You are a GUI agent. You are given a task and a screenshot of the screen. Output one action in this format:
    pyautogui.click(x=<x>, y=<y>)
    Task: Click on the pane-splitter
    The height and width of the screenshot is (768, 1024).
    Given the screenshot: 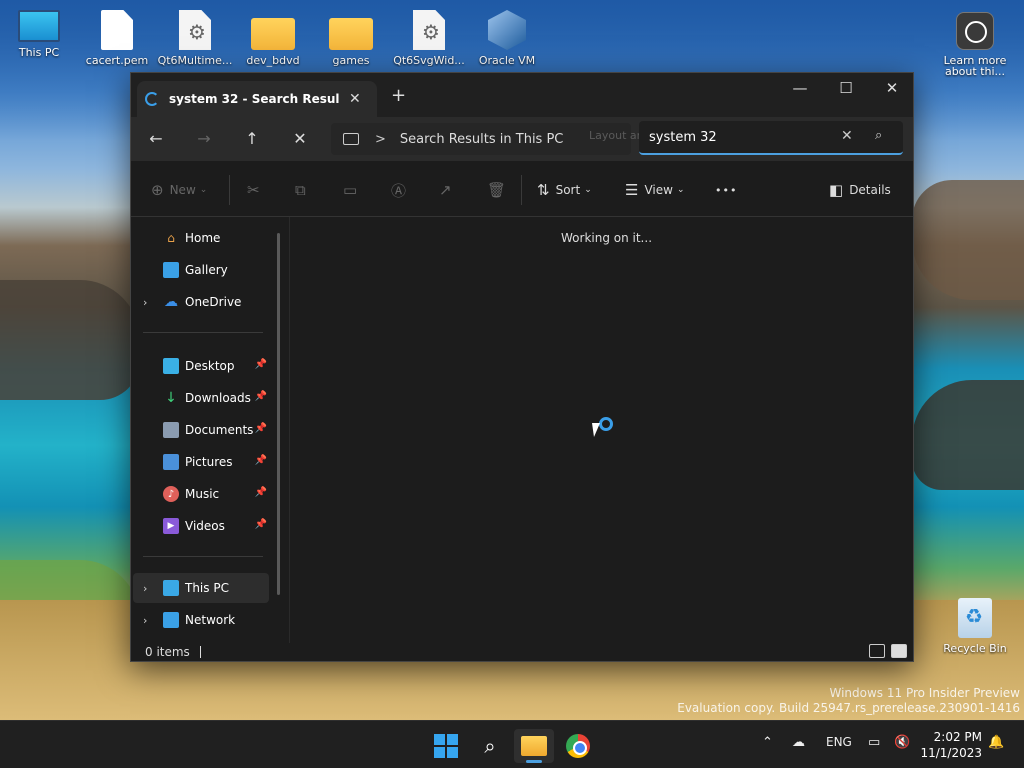 What is the action you would take?
    pyautogui.click(x=289, y=430)
    